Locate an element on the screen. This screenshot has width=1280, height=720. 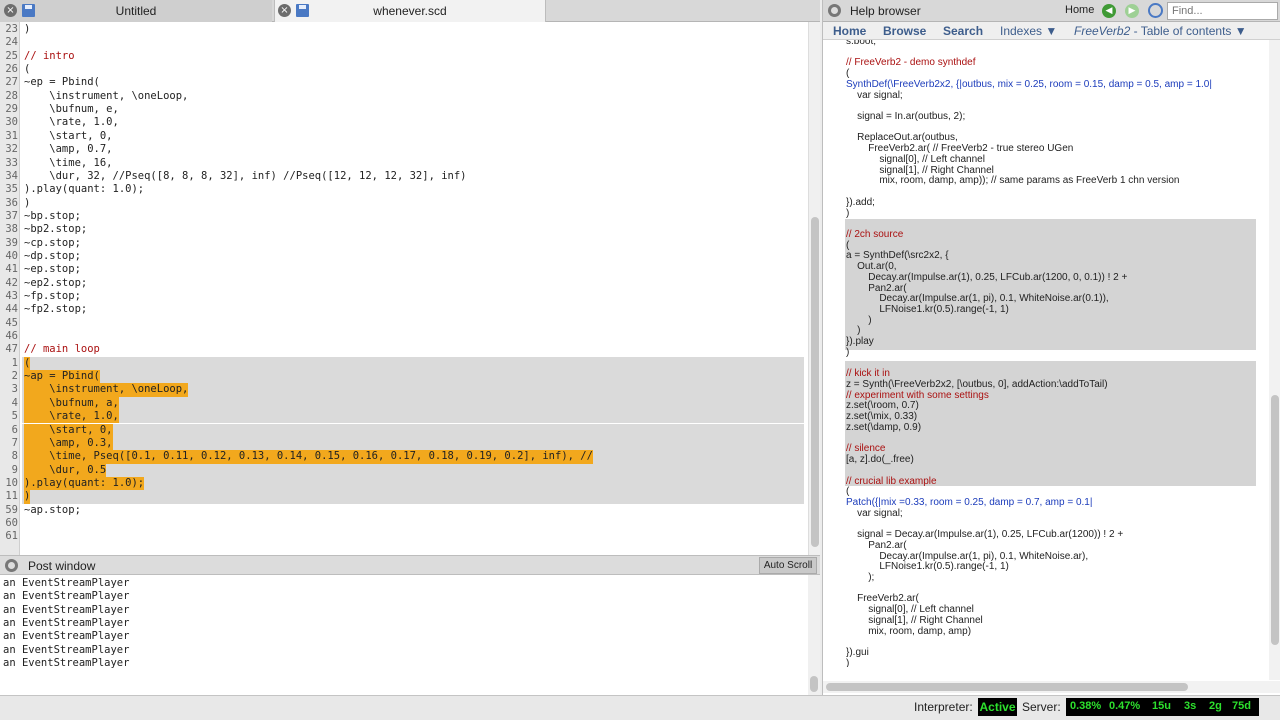
help-find-input is located at coordinates (1222, 11).